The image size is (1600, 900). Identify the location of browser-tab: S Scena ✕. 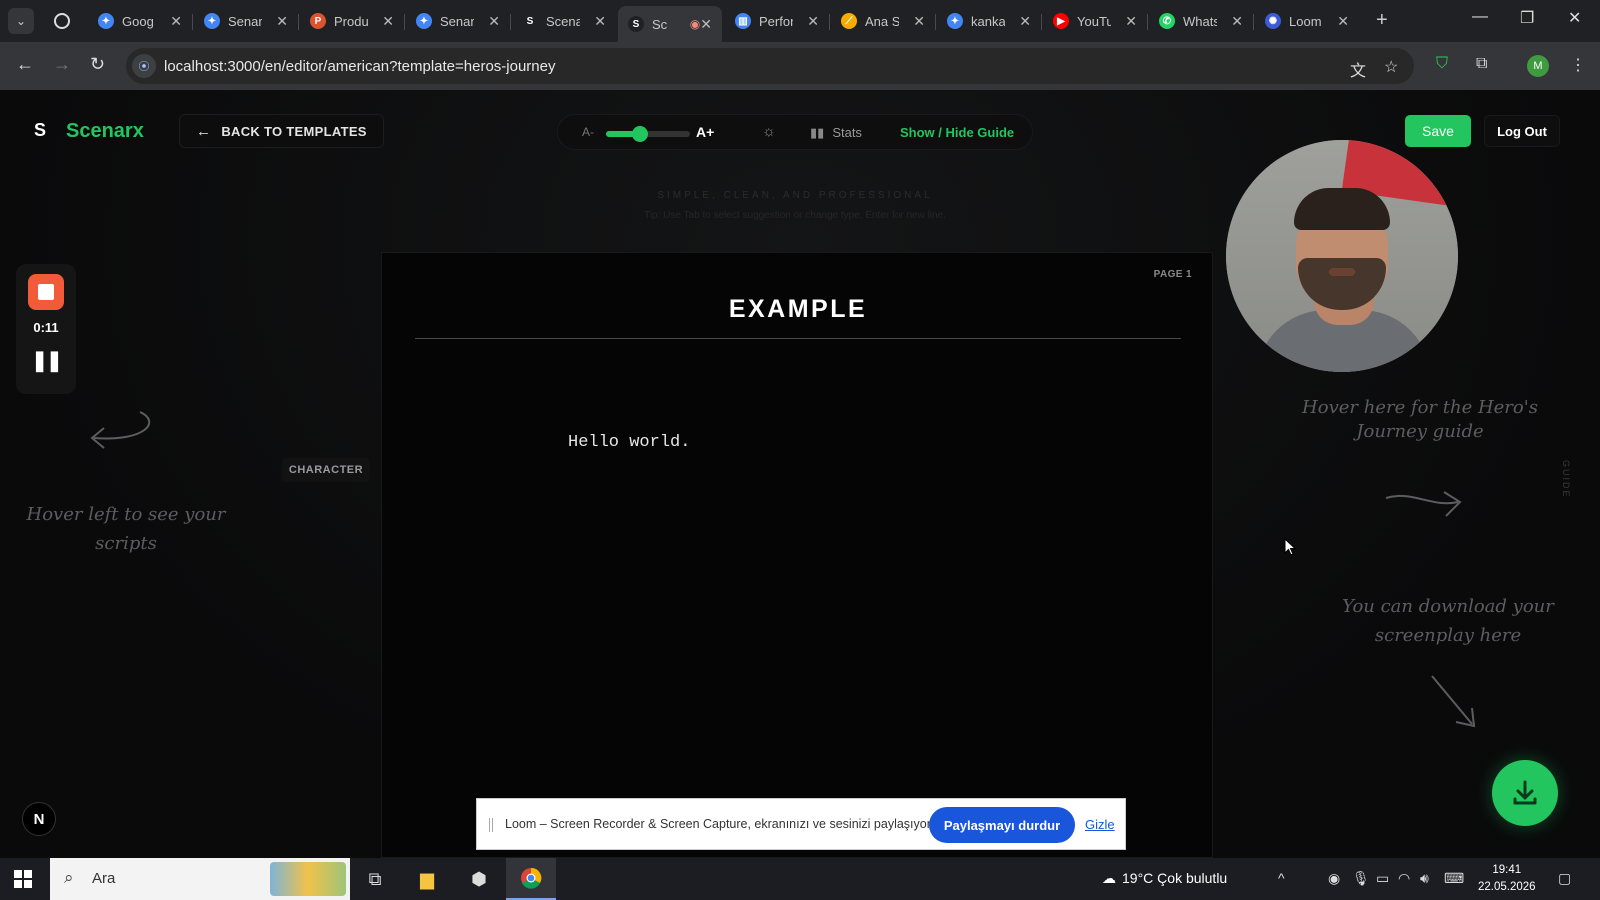
(564, 21).